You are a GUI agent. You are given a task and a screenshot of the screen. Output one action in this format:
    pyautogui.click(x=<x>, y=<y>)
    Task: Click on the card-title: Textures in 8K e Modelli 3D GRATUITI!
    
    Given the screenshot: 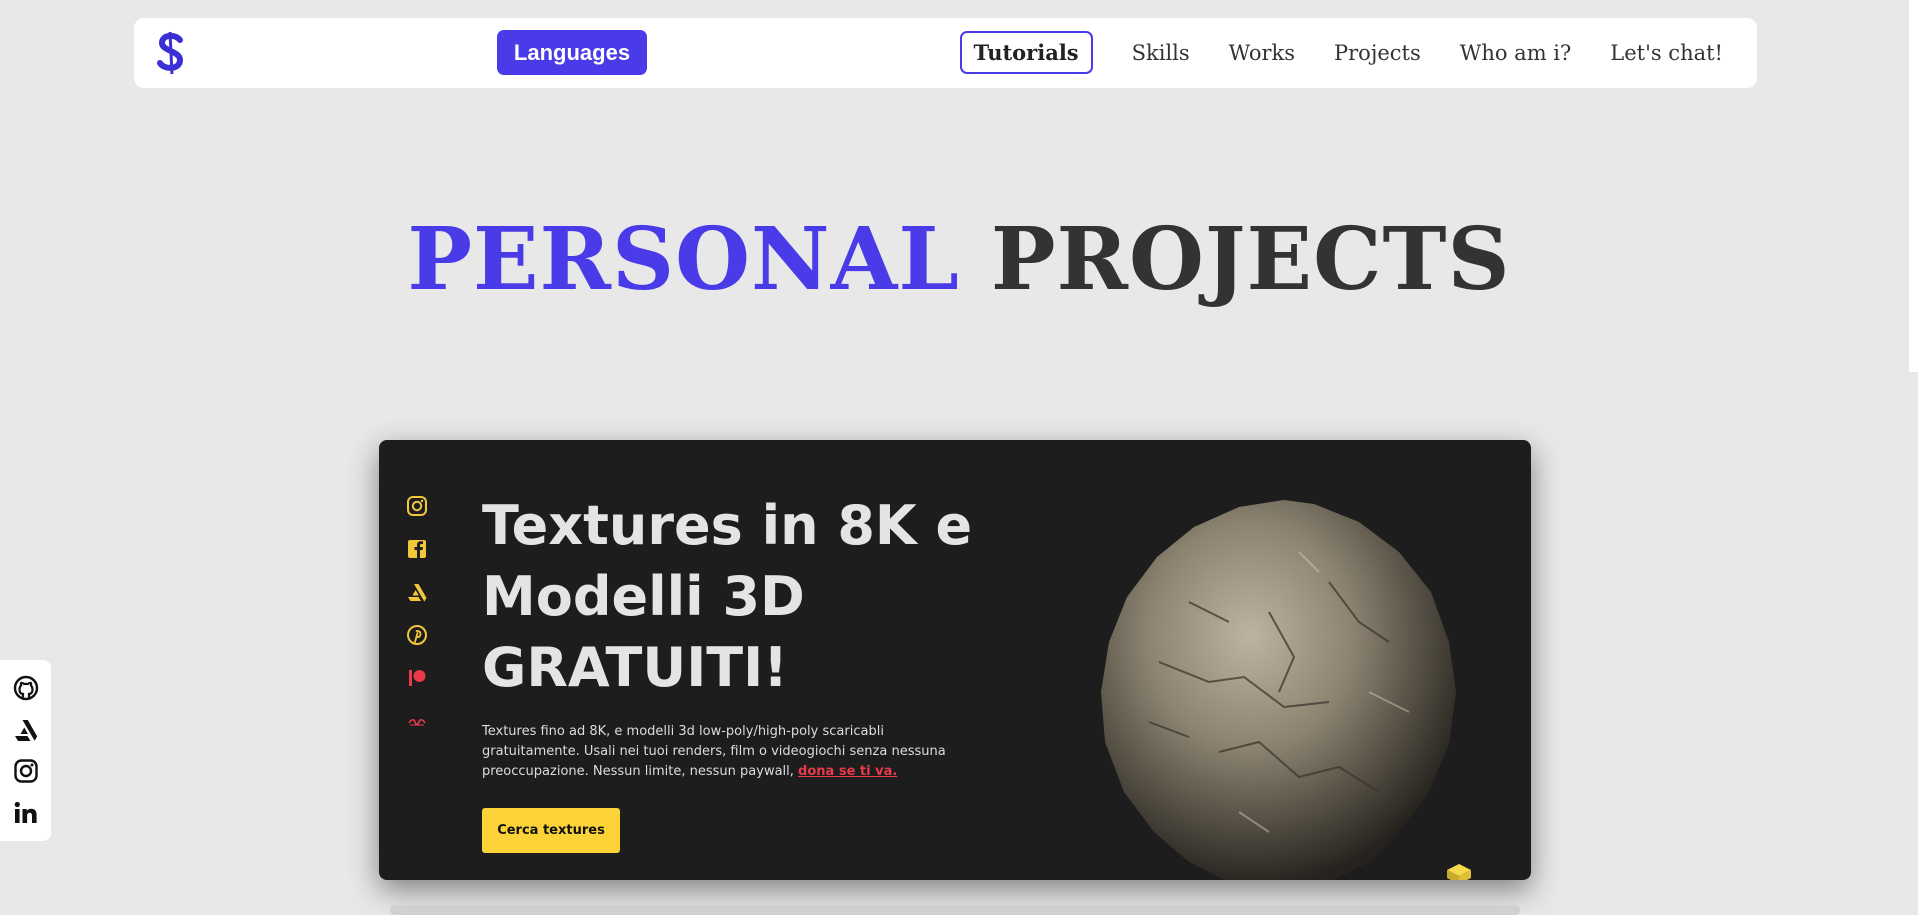 What is the action you would take?
    pyautogui.click(x=762, y=596)
    